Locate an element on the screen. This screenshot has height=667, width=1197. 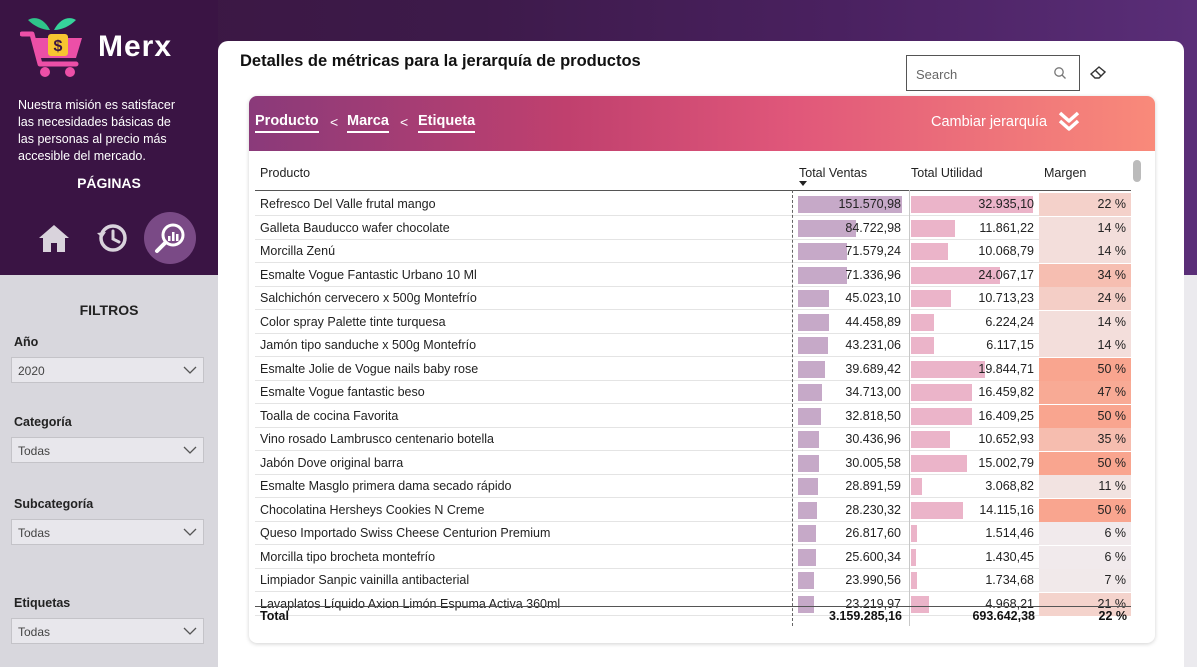
nav-history-button is located at coordinates (112, 238).